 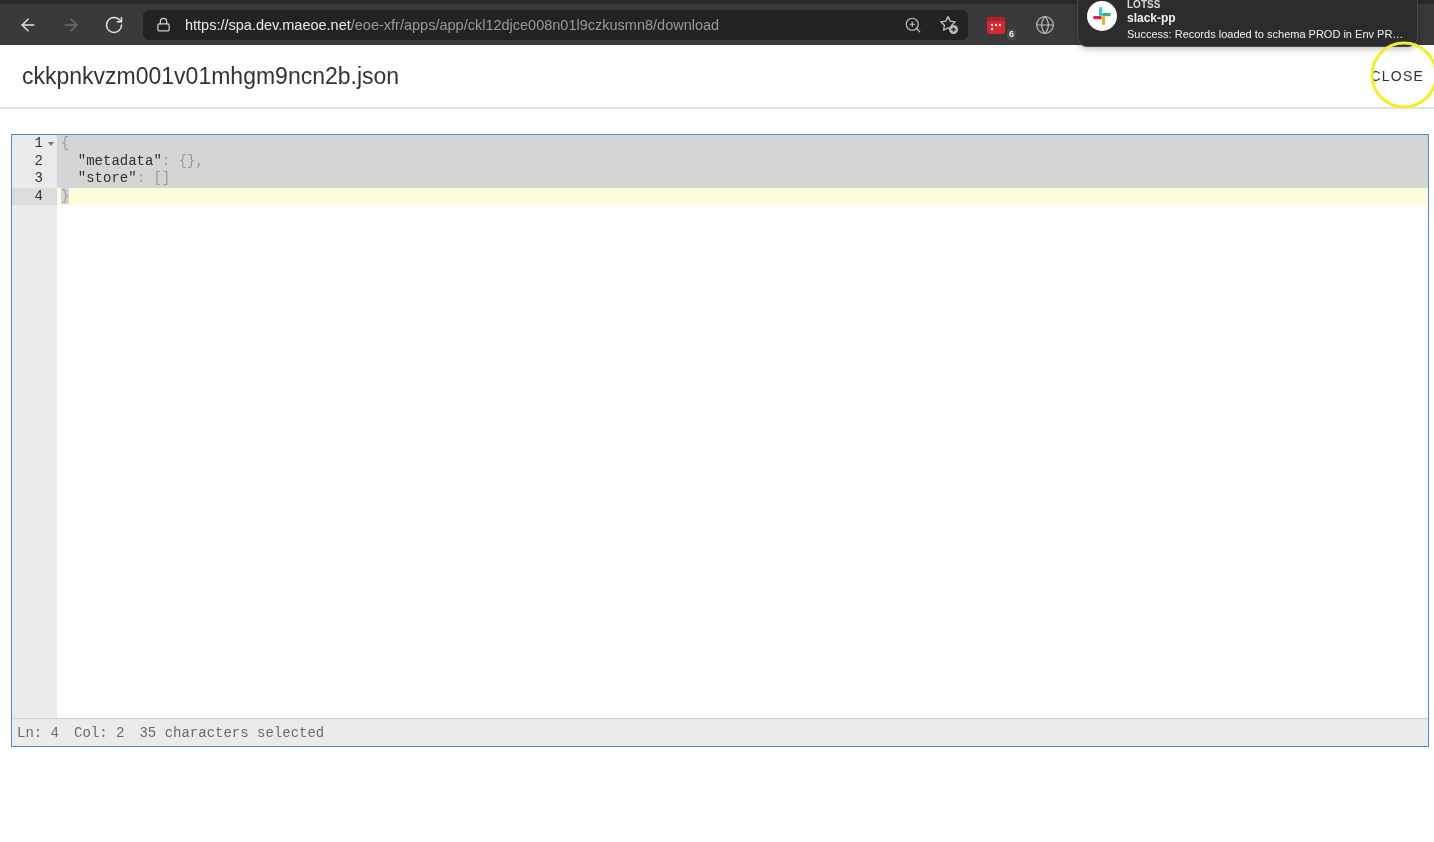 What do you see at coordinates (50, 143) in the screenshot?
I see `fold-caret-icon` at bounding box center [50, 143].